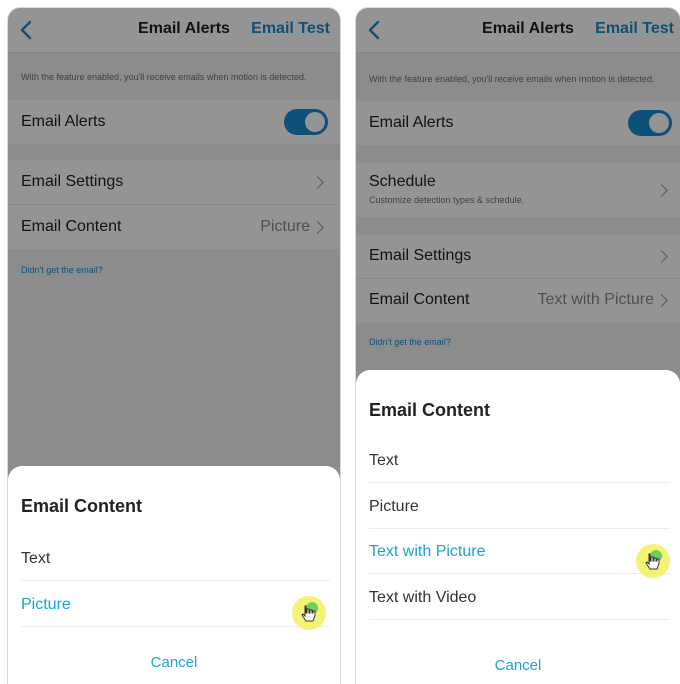 The width and height of the screenshot is (680, 684). I want to click on option-text-with-video: Text with Video, so click(519, 598).